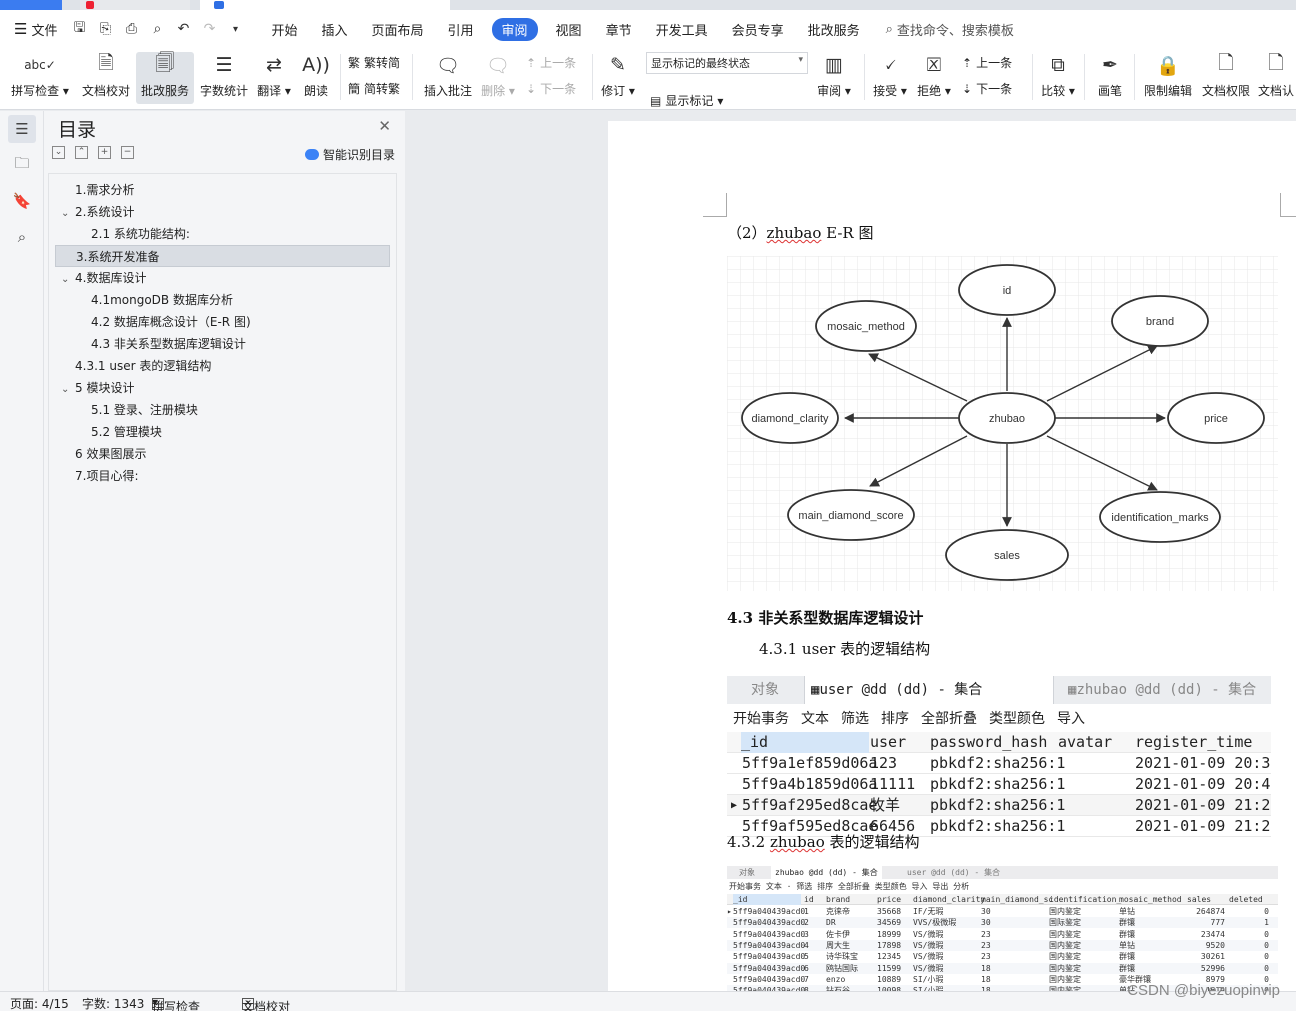 Image resolution: width=1296 pixels, height=1011 pixels. What do you see at coordinates (222, 366) in the screenshot?
I see `toc-item: 4.3.1 user 表的逻辑结构` at bounding box center [222, 366].